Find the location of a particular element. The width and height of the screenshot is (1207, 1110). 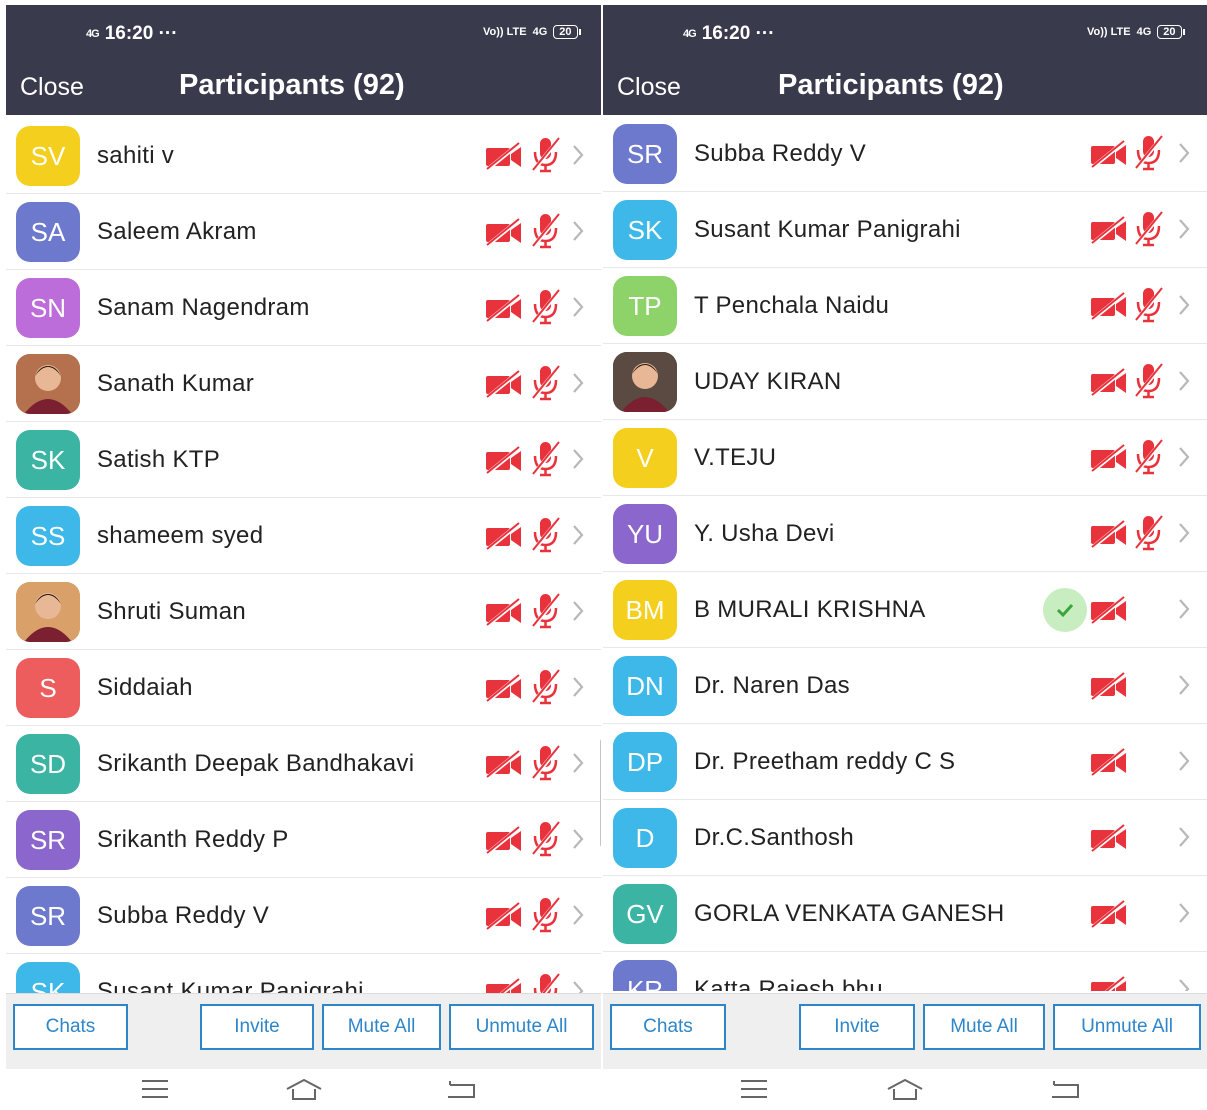

participant-row: SR Srikanth Reddy P is located at coordinates (303, 840).